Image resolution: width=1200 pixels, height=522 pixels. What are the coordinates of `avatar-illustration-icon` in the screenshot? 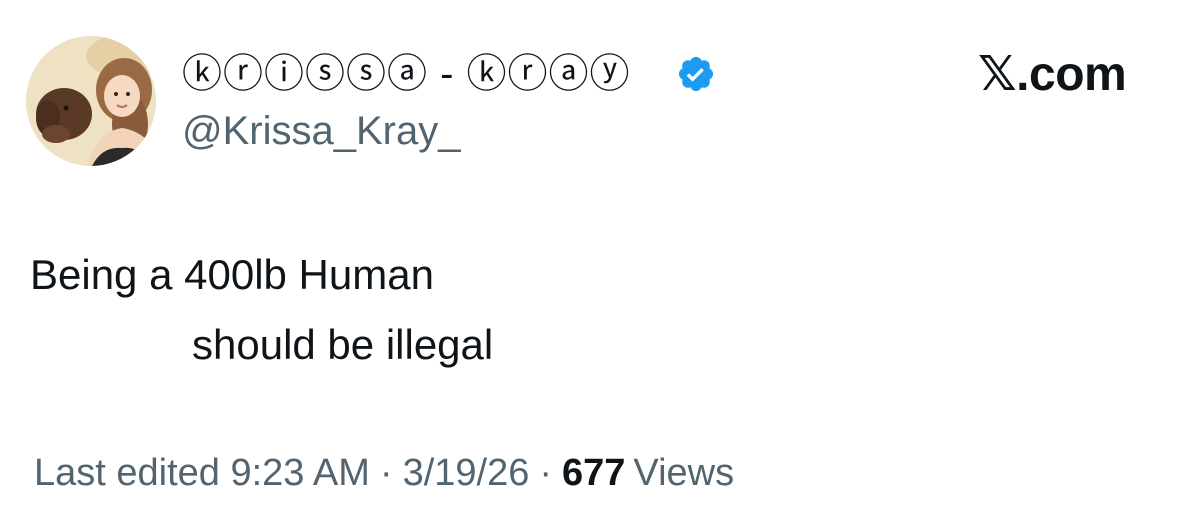 It's located at (91, 101).